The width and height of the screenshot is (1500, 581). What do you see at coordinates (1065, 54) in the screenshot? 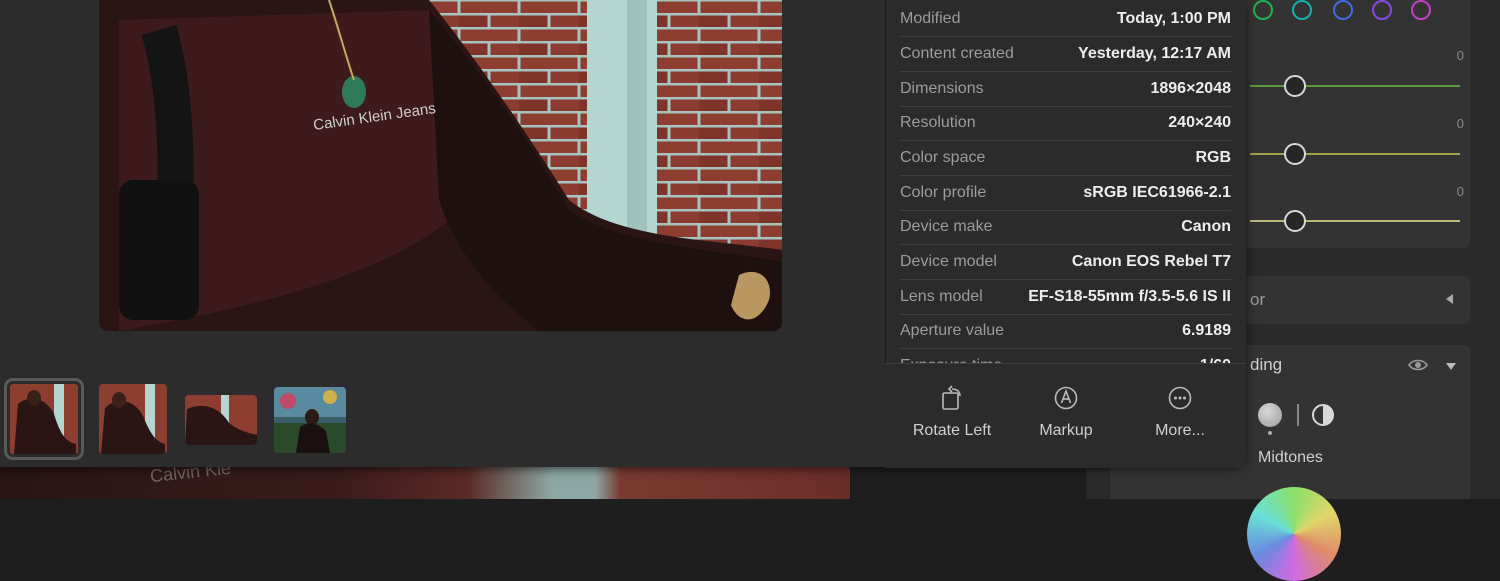
I see `info-row-content-created: Content created Yesterday, 12:17 AM` at bounding box center [1065, 54].